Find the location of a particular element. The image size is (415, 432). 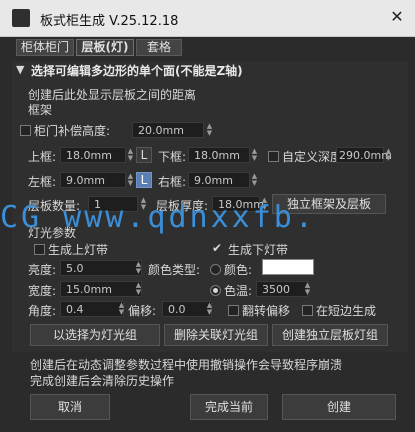

left-frame-label: 左框: is located at coordinates (42, 182).